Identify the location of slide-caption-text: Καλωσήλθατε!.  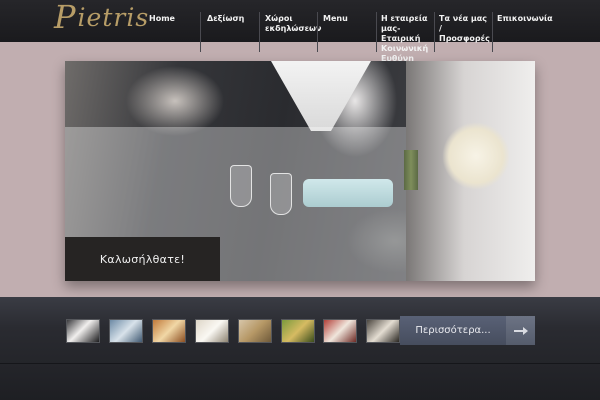
(142, 259).